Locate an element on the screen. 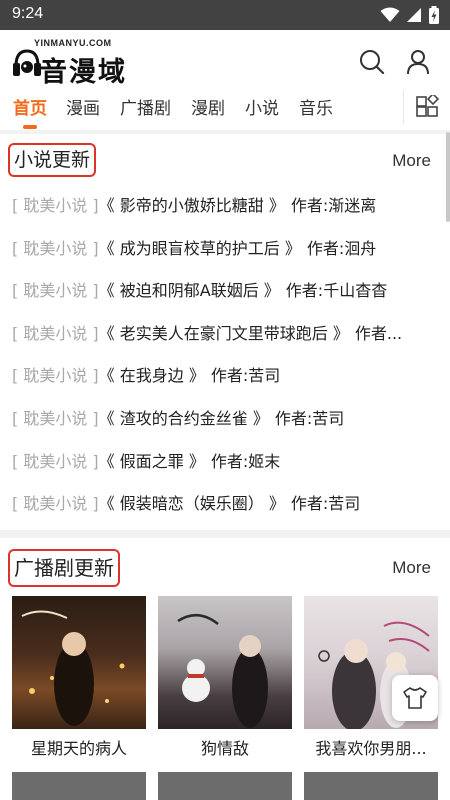 This screenshot has width=450, height=800. novel-item: [ 耽美小说 ]《 假装暗恋（娱乐圈） 》作者:苦司 is located at coordinates (227, 504).